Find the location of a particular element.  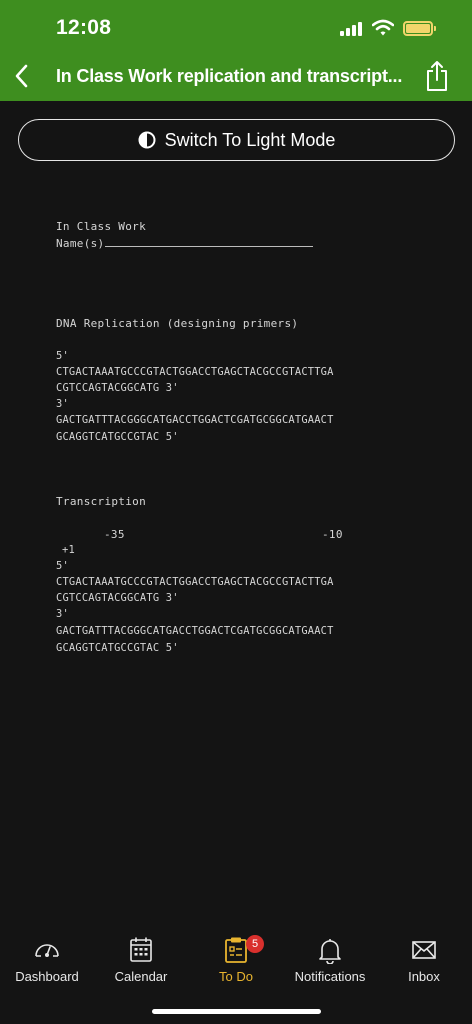

names-underline is located at coordinates (209, 242).